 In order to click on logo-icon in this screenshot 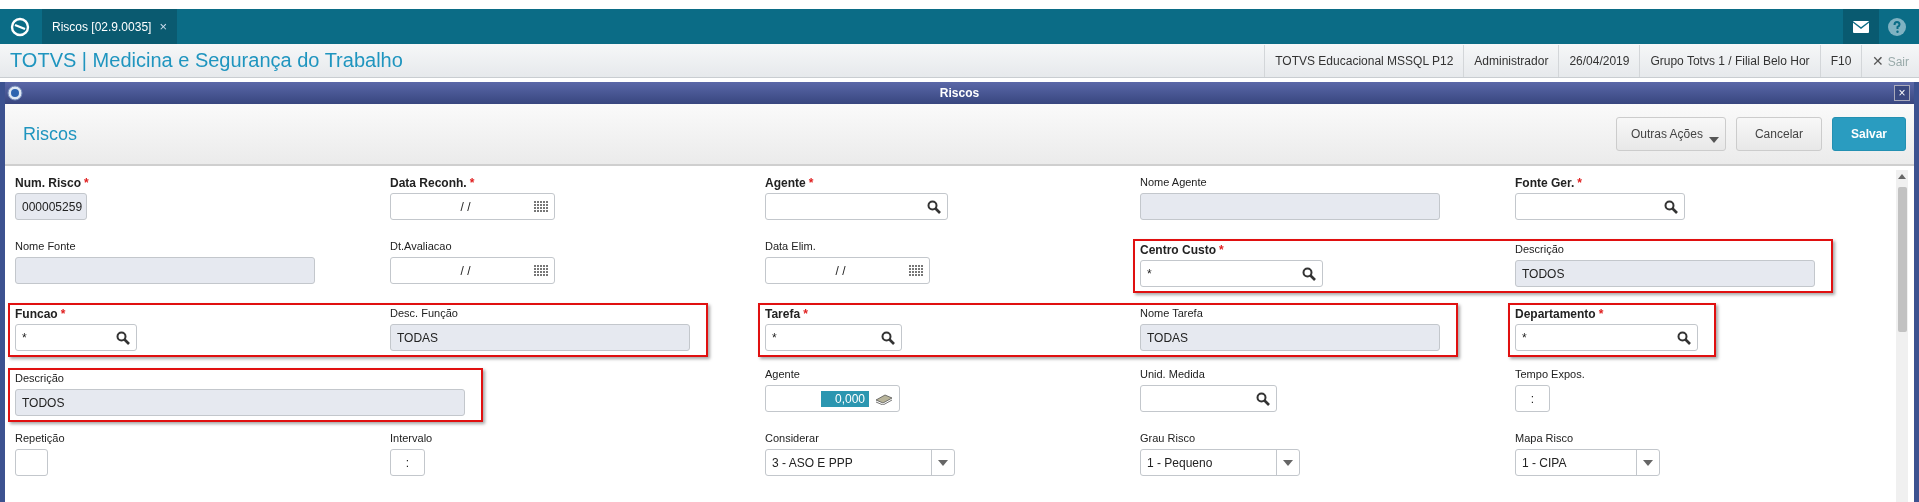, I will do `click(20, 27)`.